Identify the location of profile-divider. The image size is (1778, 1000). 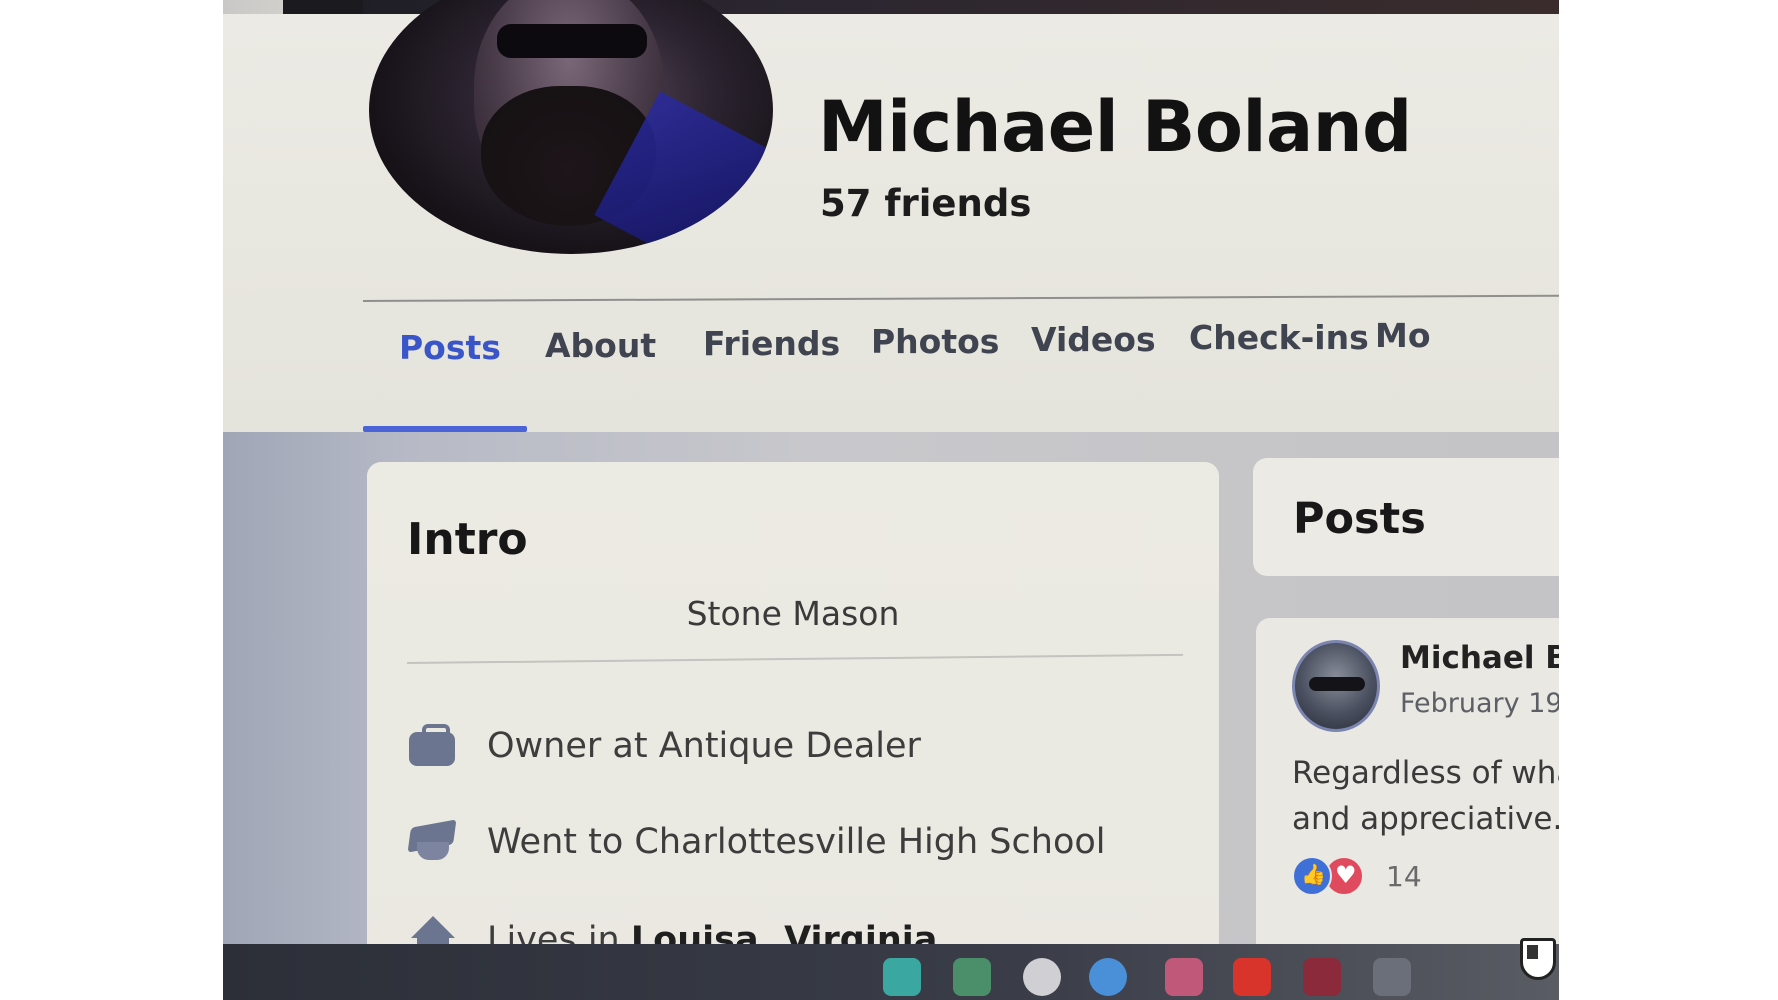
(960, 298).